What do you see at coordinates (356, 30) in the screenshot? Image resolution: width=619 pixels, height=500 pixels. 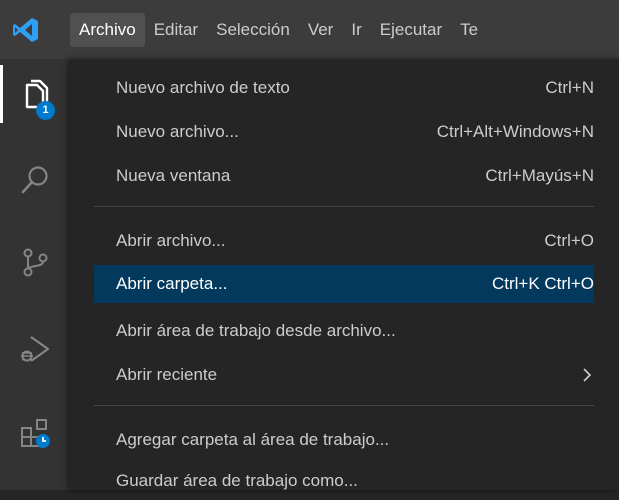 I see `menu-ir: Ir` at bounding box center [356, 30].